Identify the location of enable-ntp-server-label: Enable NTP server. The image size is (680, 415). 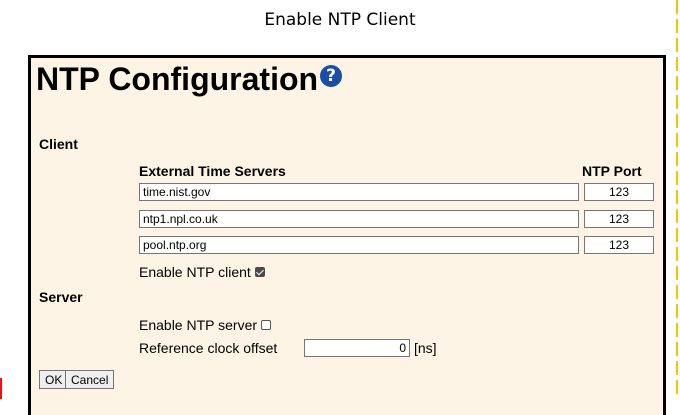
(198, 325).